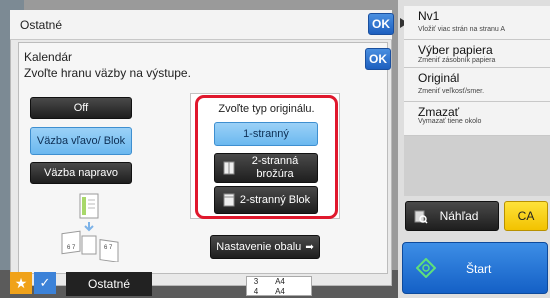 The height and width of the screenshot is (298, 550). Describe the element at coordinates (429, 16) in the screenshot. I see `menu-item-title: Nv1` at that location.